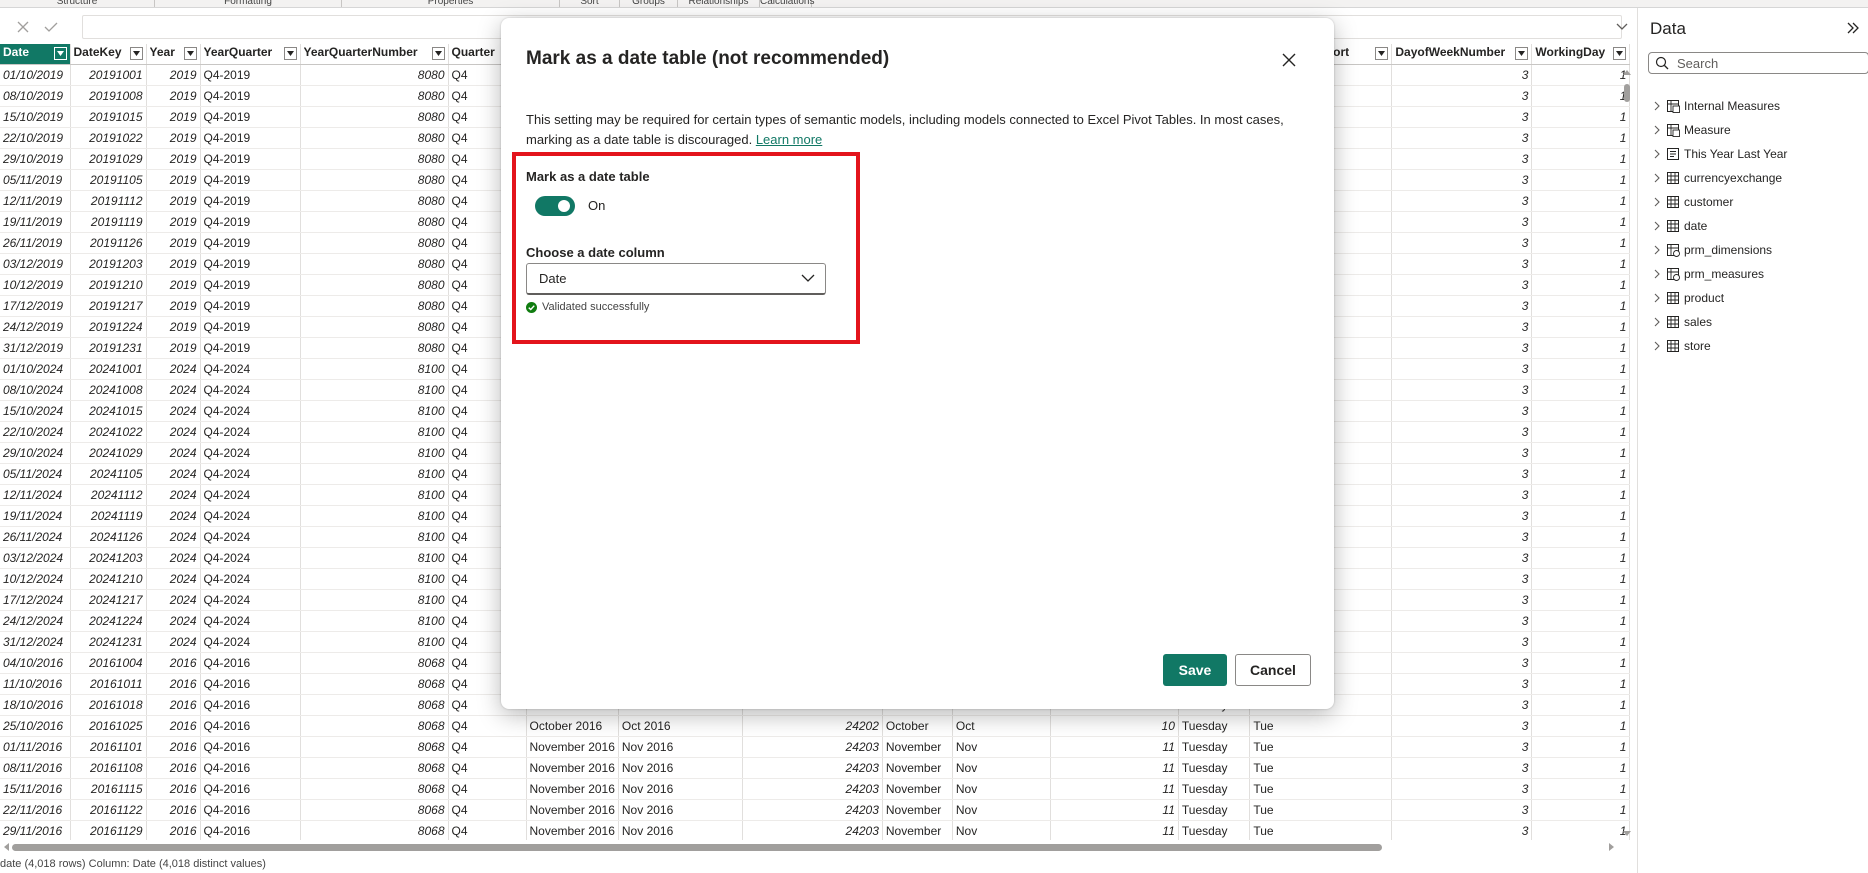  Describe the element at coordinates (596, 307) in the screenshot. I see `validation-text: Validated successfully` at that location.